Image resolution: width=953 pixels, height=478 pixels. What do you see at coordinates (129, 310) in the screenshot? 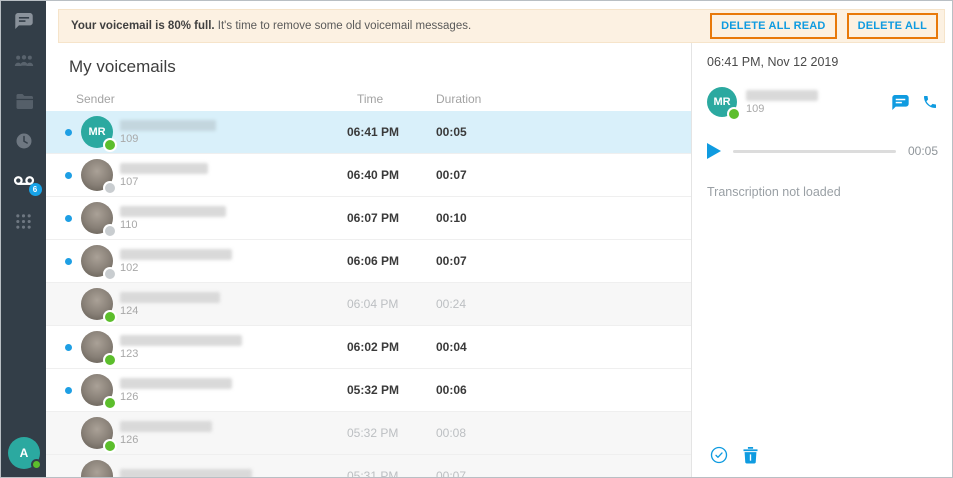
I see `sender-extension: 124` at bounding box center [129, 310].